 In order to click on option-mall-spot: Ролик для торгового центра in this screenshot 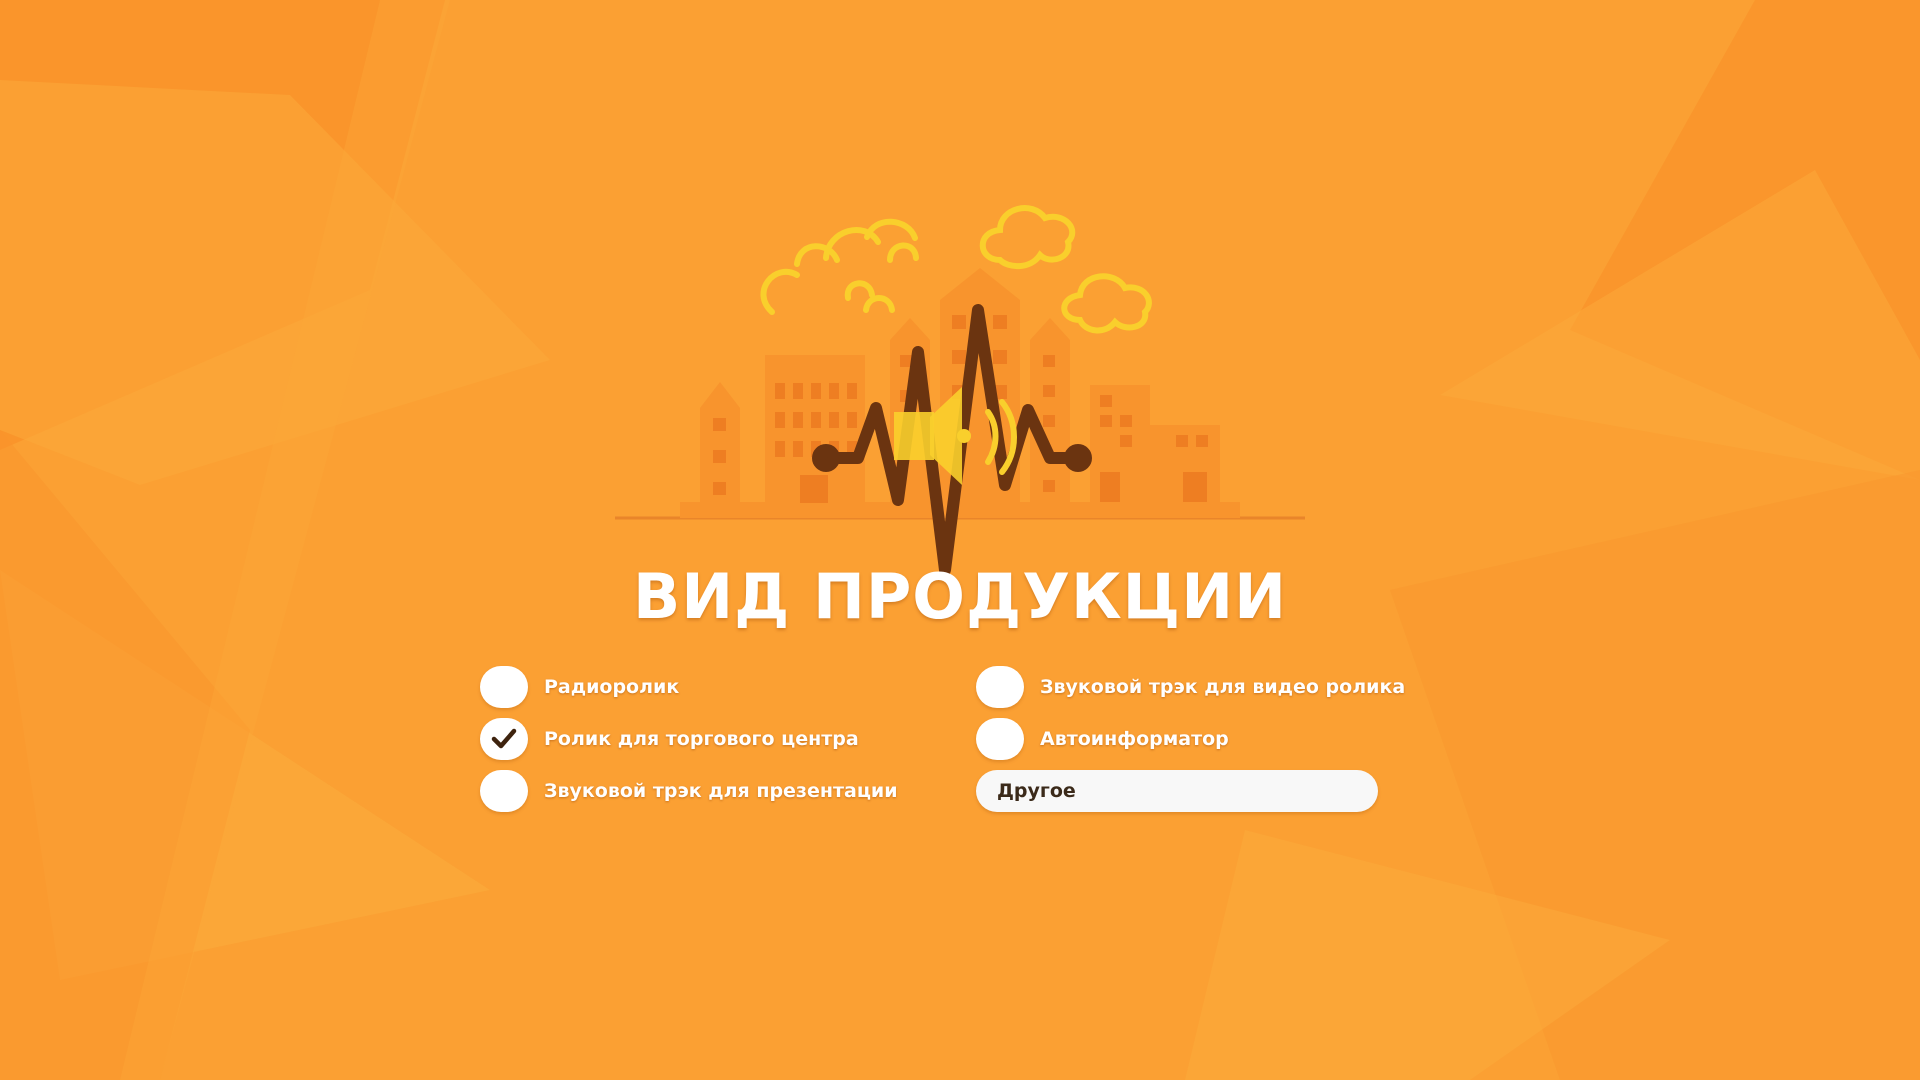, I will do `click(669, 739)`.